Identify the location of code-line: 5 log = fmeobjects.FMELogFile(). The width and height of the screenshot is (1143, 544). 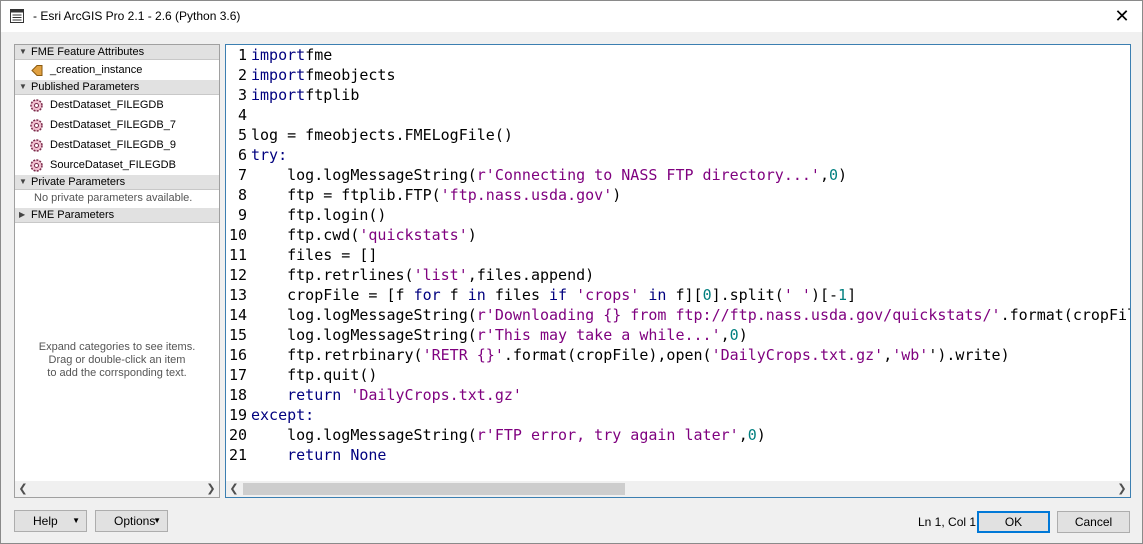
(678, 135).